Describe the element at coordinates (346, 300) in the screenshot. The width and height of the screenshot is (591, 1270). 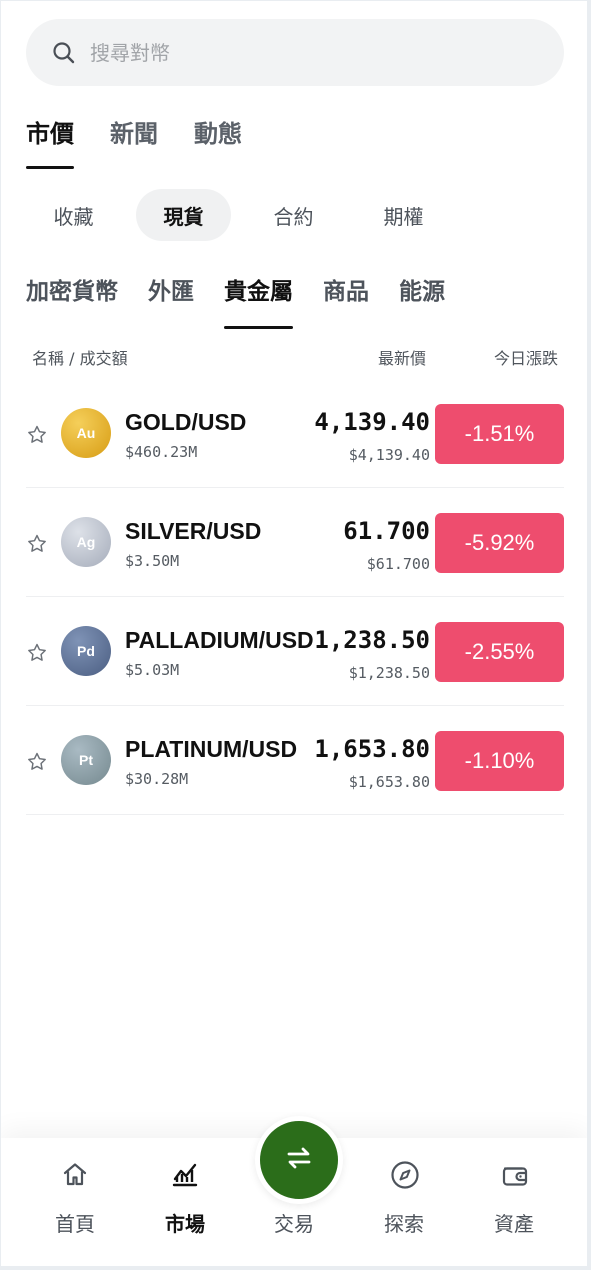
I see `tab-commodities: 商品` at that location.